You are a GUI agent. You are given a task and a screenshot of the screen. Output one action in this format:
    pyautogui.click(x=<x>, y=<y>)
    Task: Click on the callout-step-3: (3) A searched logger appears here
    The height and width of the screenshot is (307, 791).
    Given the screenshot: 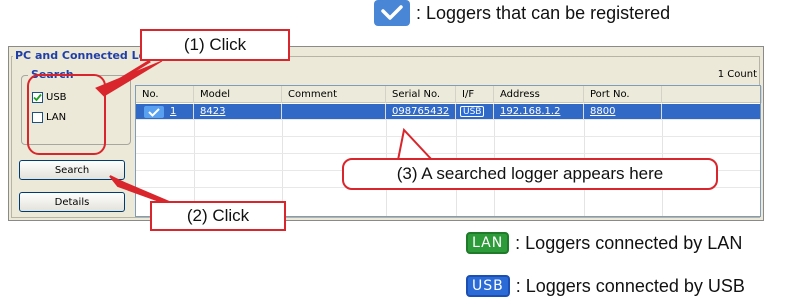 What is the action you would take?
    pyautogui.click(x=530, y=174)
    